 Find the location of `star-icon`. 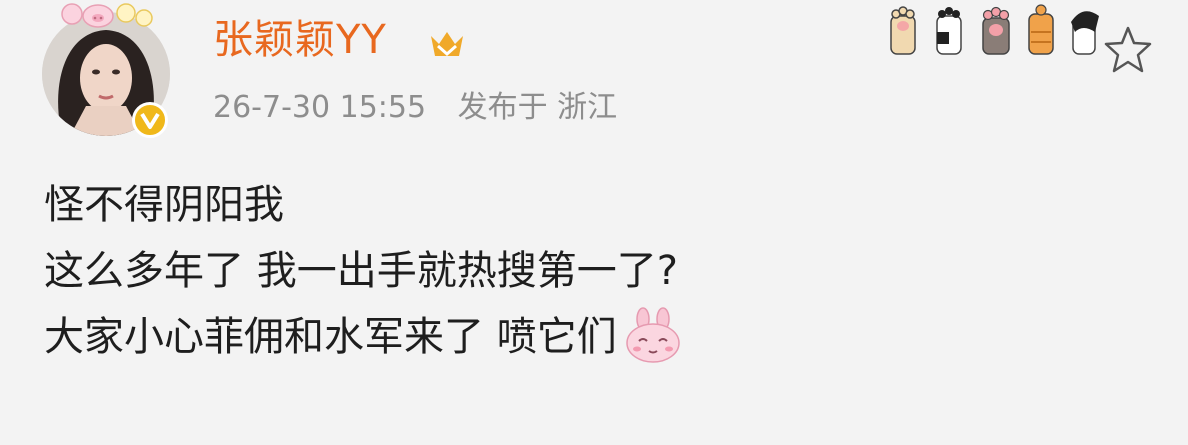

star-icon is located at coordinates (1128, 50).